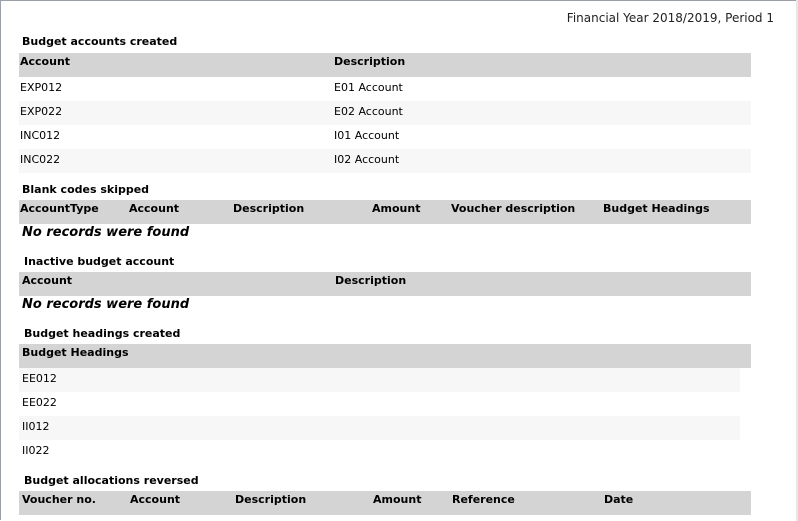 Image resolution: width=798 pixels, height=521 pixels. What do you see at coordinates (483, 499) in the screenshot?
I see `column-header-reference: Reference` at bounding box center [483, 499].